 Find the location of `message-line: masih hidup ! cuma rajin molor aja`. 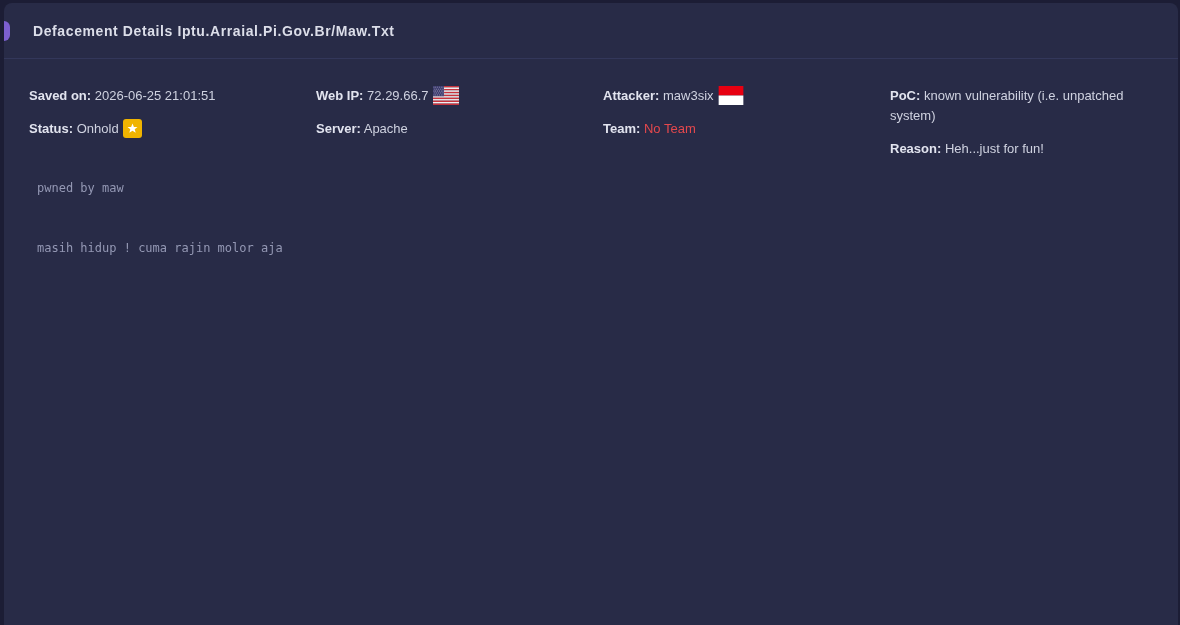

message-line: masih hidup ! cuma rajin molor aja is located at coordinates (160, 248).